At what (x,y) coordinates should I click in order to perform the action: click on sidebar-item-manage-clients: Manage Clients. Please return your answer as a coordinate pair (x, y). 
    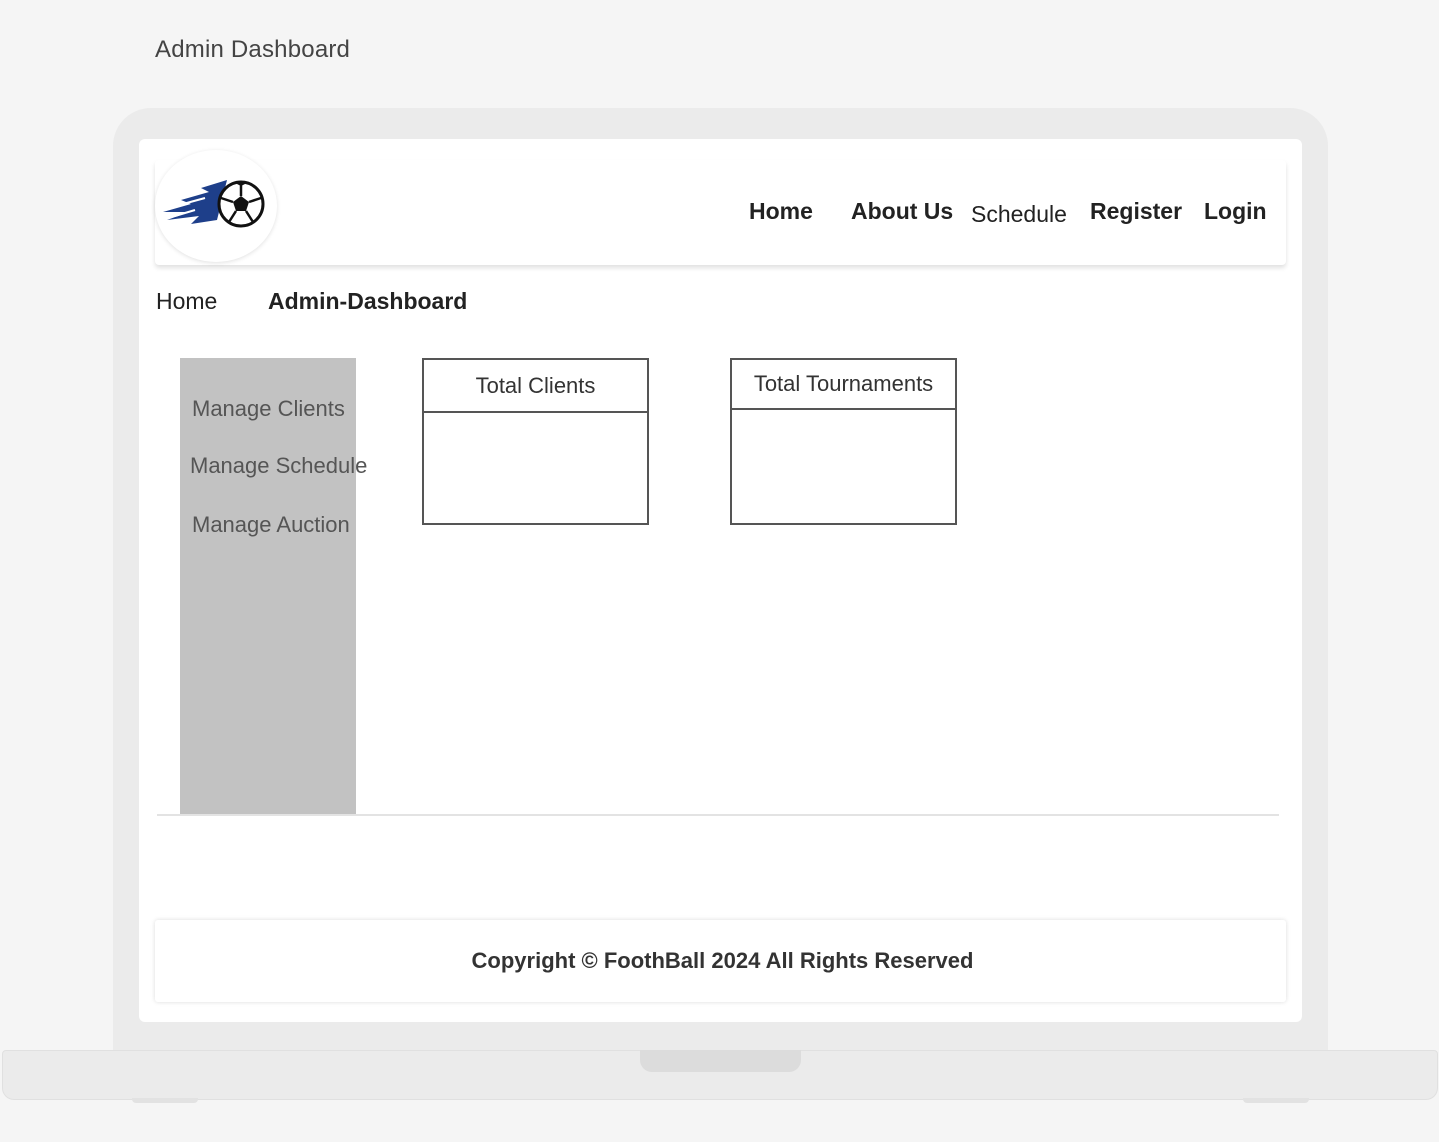
    Looking at the image, I should click on (268, 409).